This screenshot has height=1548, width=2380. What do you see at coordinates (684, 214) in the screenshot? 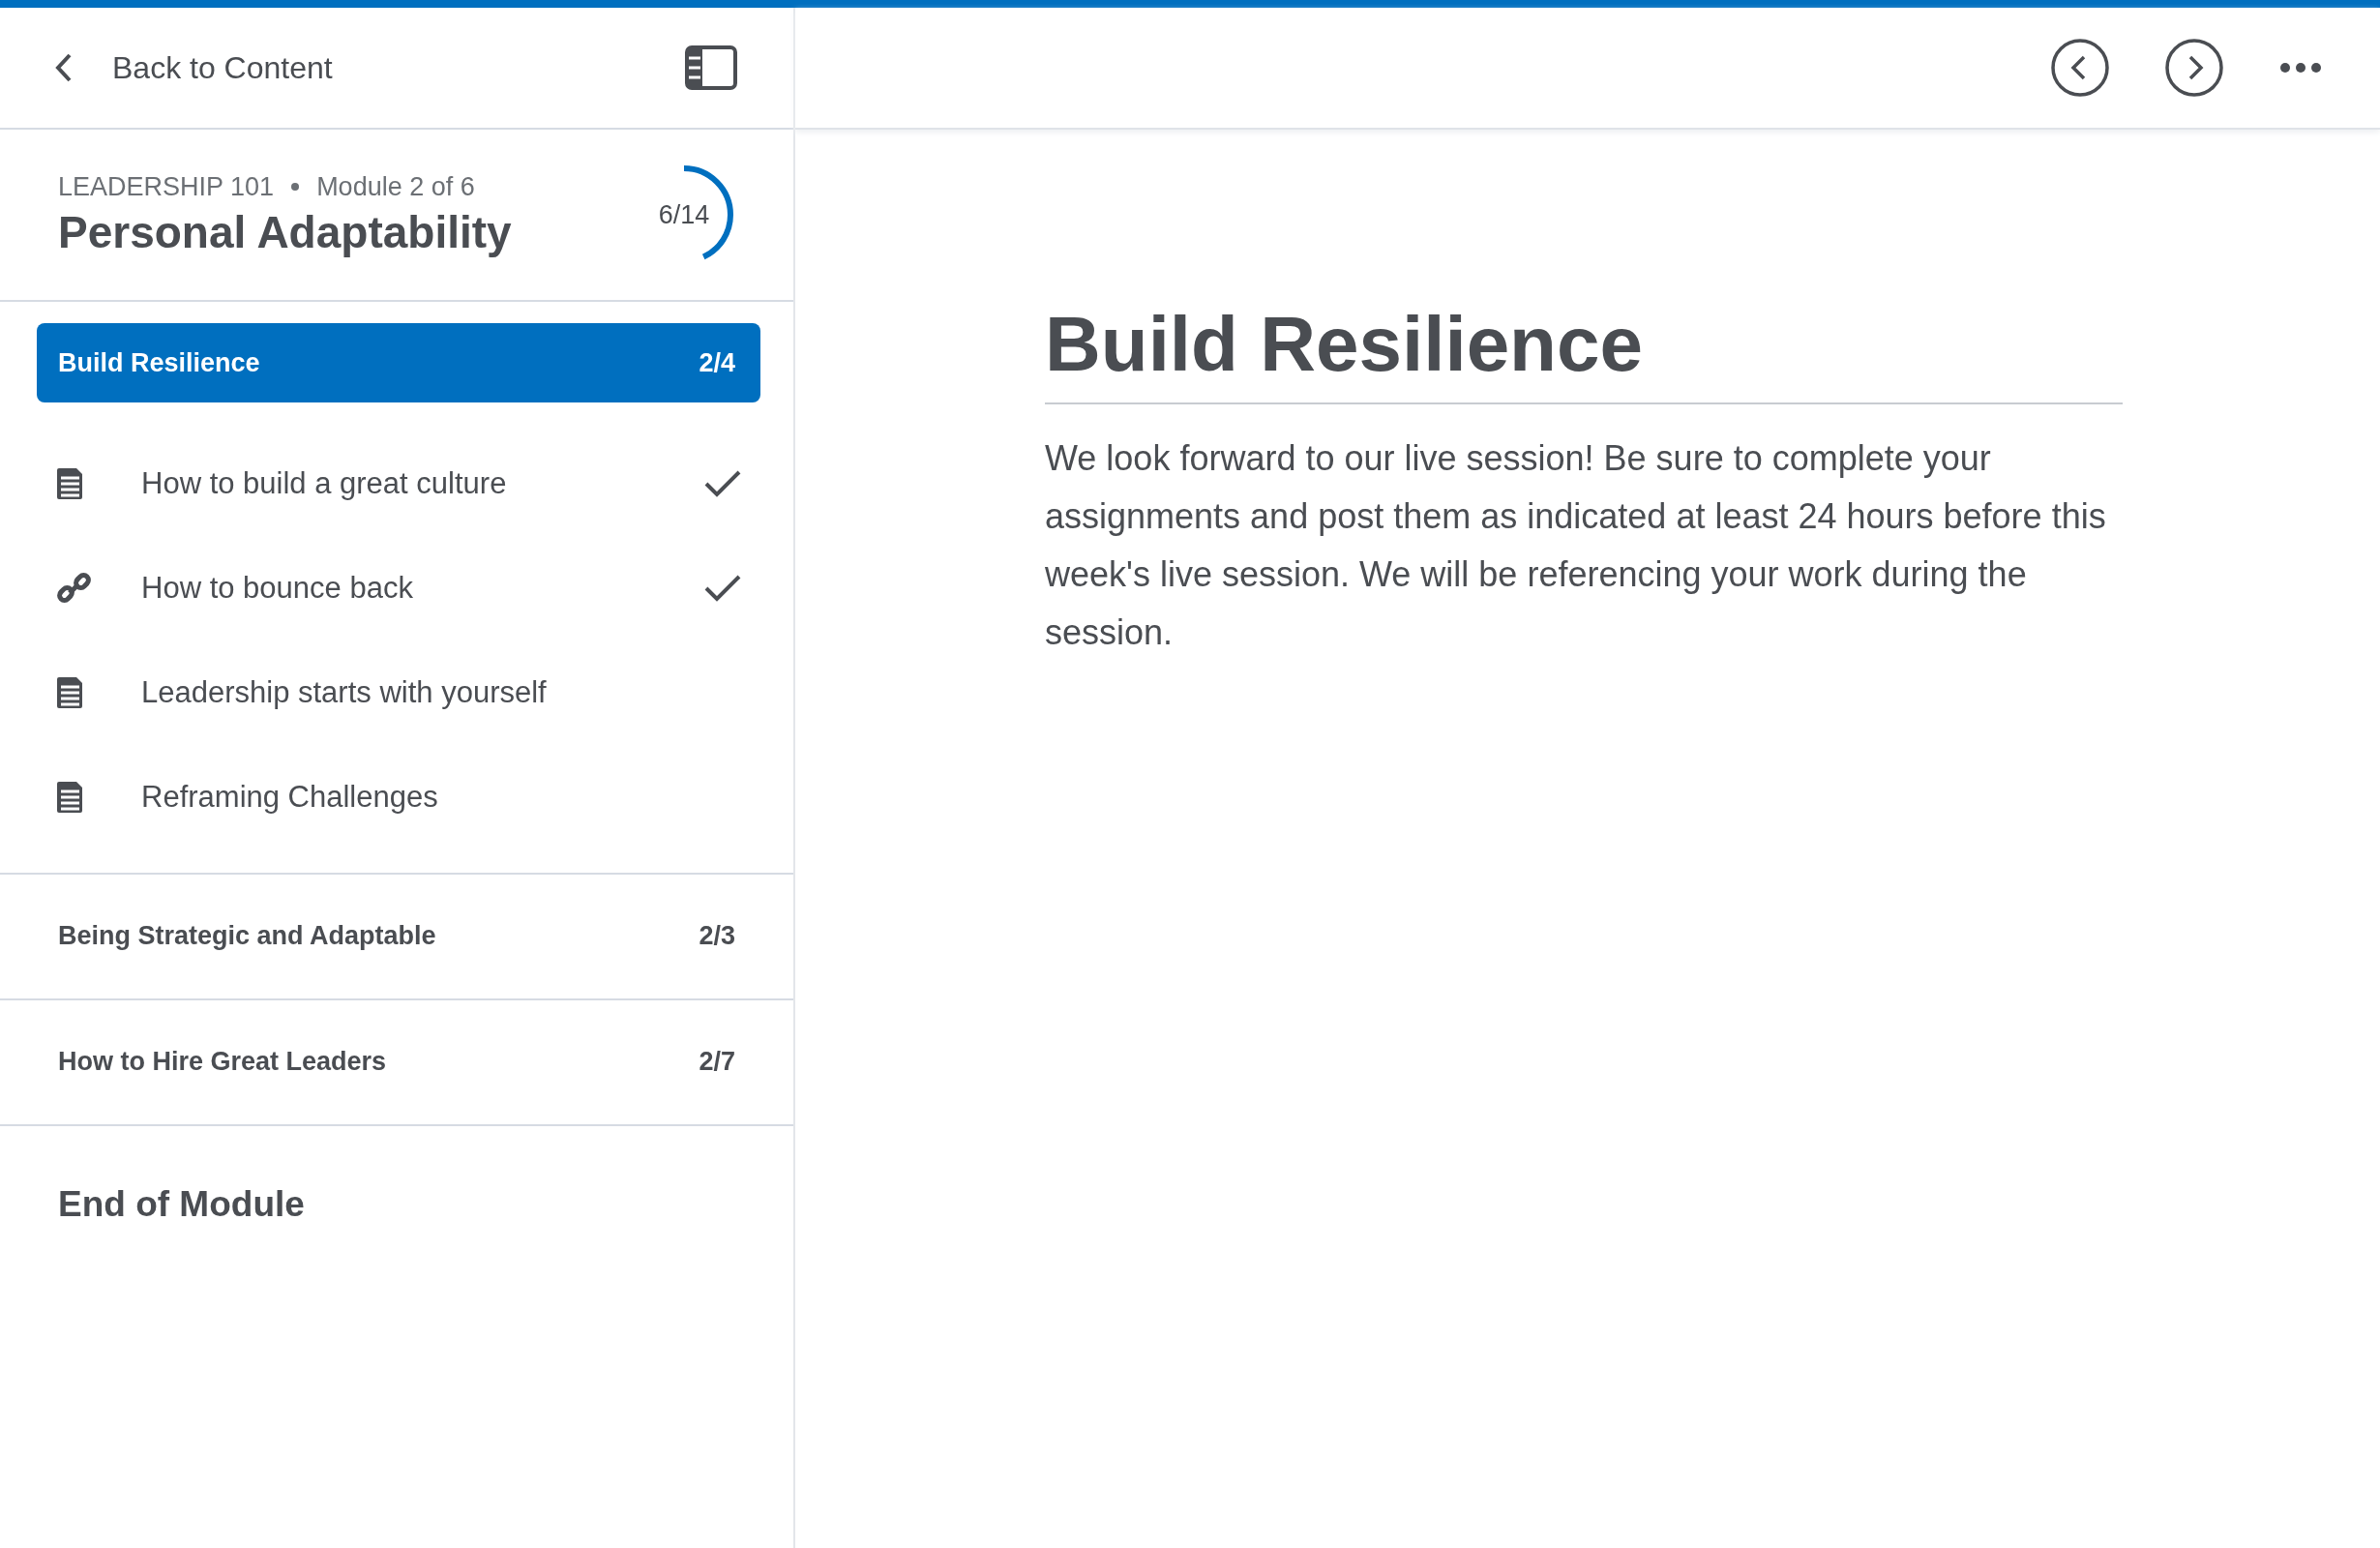
I see `progress-count: 6/14` at bounding box center [684, 214].